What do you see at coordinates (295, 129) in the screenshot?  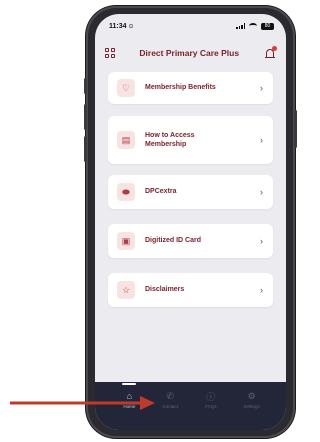 I see `phone-power-button` at bounding box center [295, 129].